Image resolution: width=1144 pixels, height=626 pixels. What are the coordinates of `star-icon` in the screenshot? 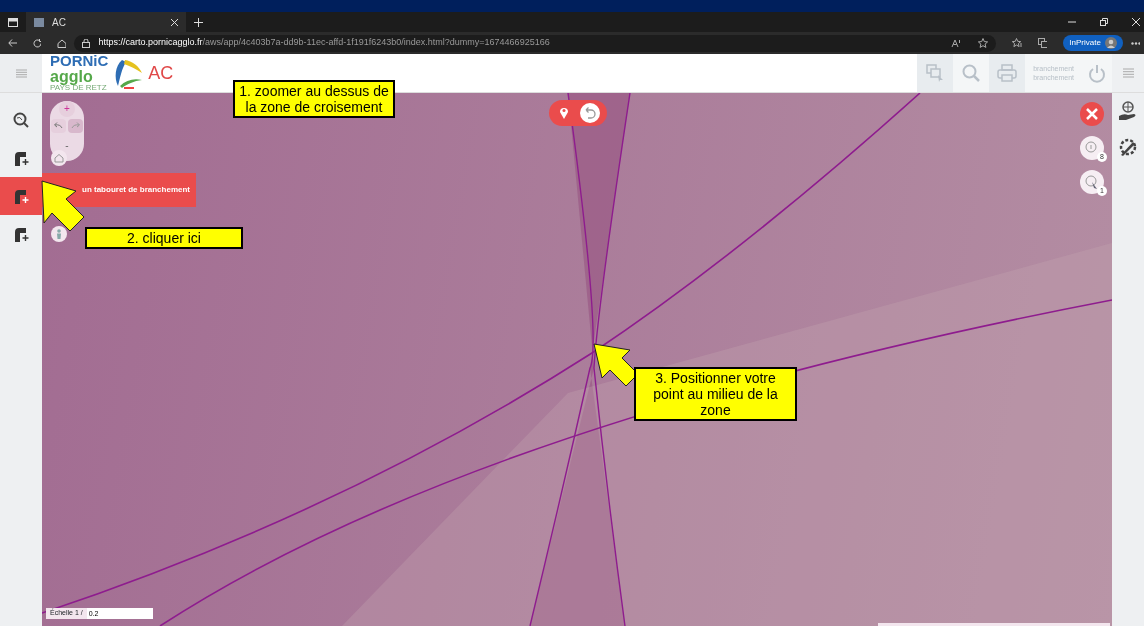 It's located at (983, 43).